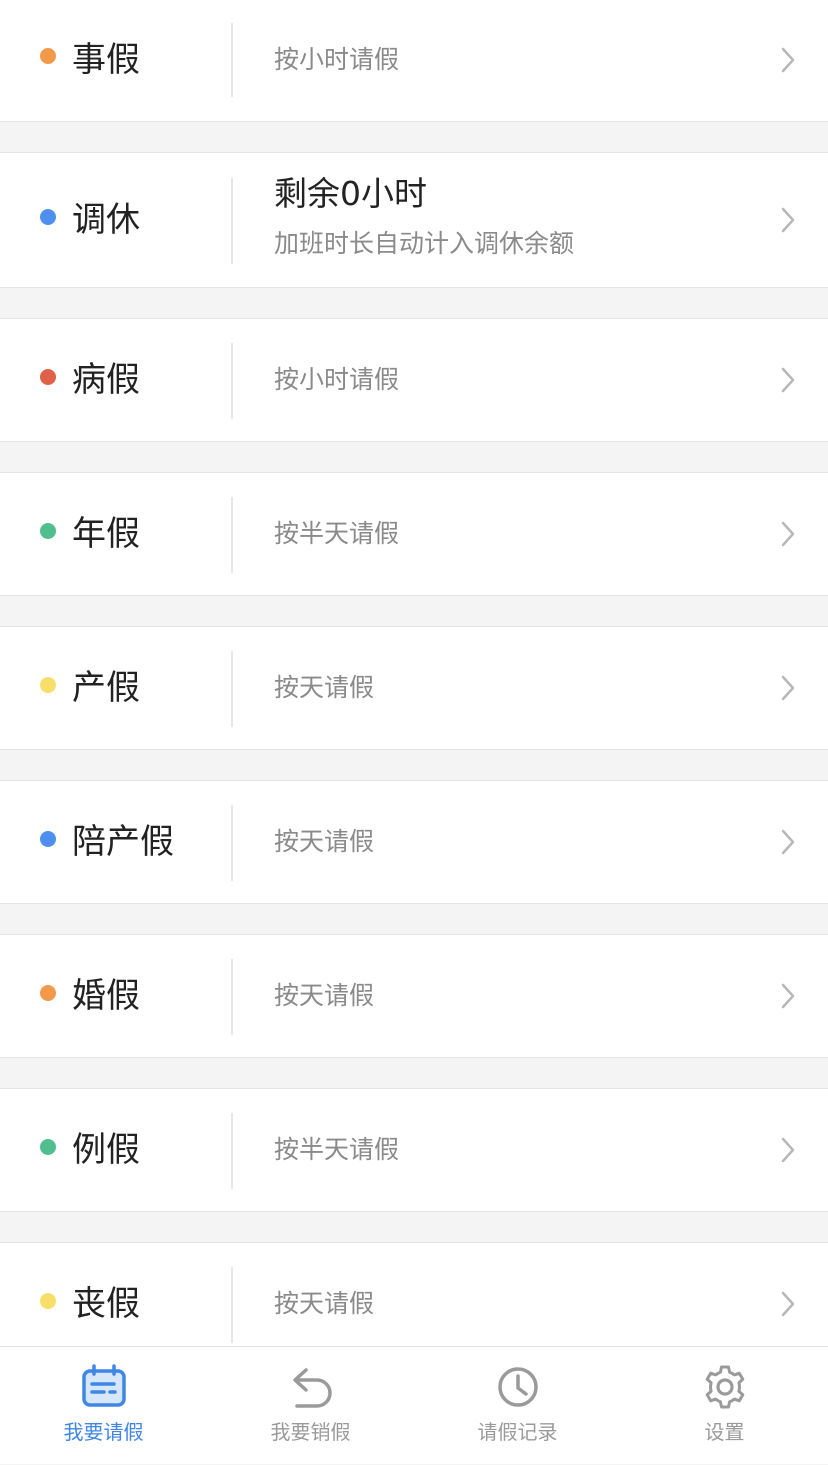 This screenshot has width=828, height=1465. I want to click on leave-row-compensatory: 调休 剩余0小时 加班时长自动计入调休余额, so click(414, 220).